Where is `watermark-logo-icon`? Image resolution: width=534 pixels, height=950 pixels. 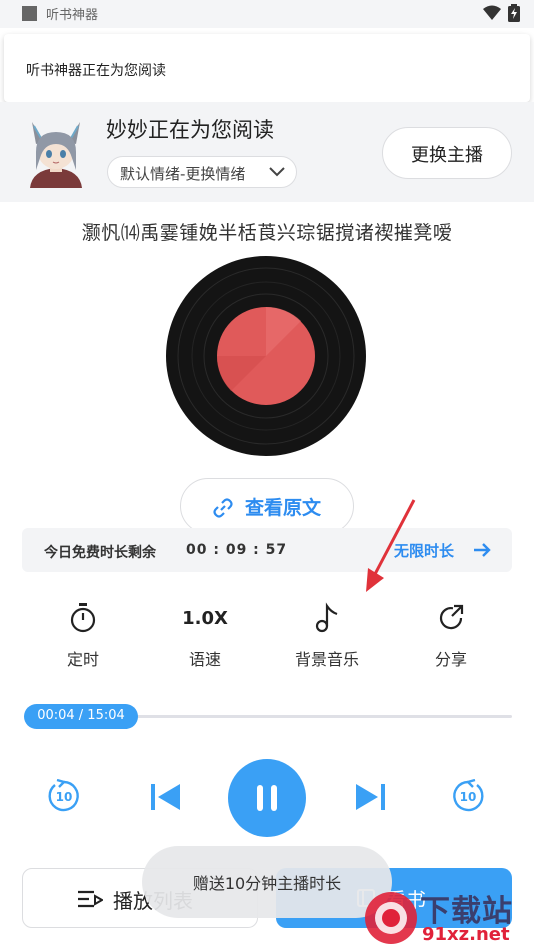
watermark-logo-icon is located at coordinates (391, 918).